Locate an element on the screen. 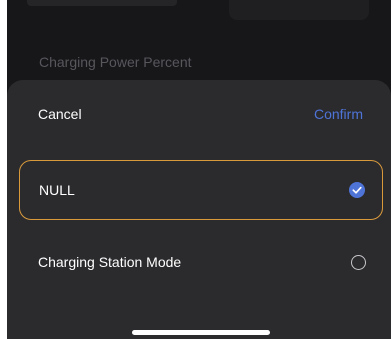 This screenshot has height=339, width=391. cancel-button: Cancel is located at coordinates (60, 114).